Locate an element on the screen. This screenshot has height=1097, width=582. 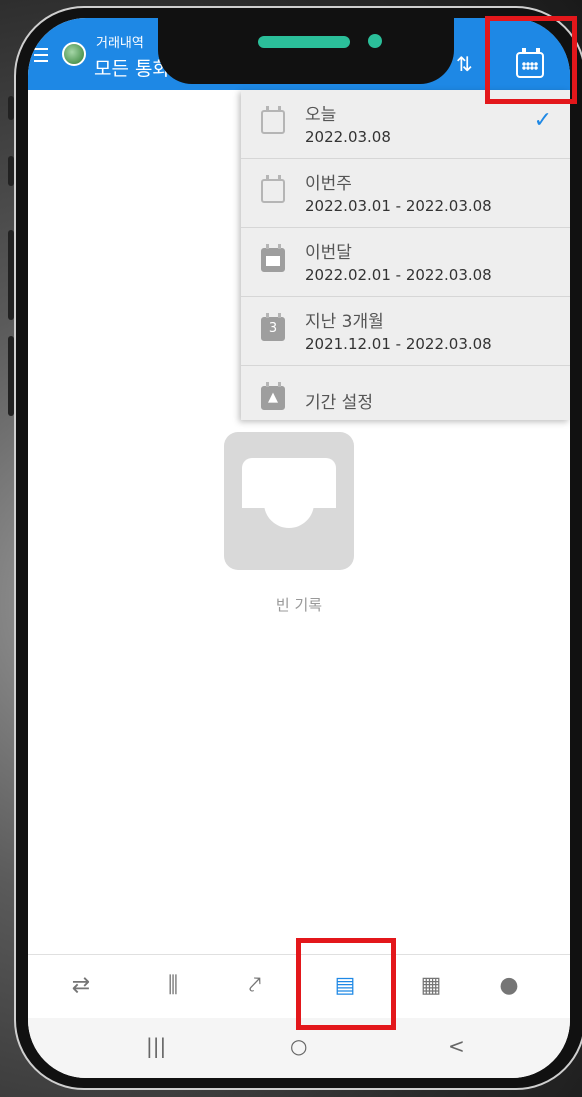
empty-state-text: 빈 기록 is located at coordinates (299, 605).